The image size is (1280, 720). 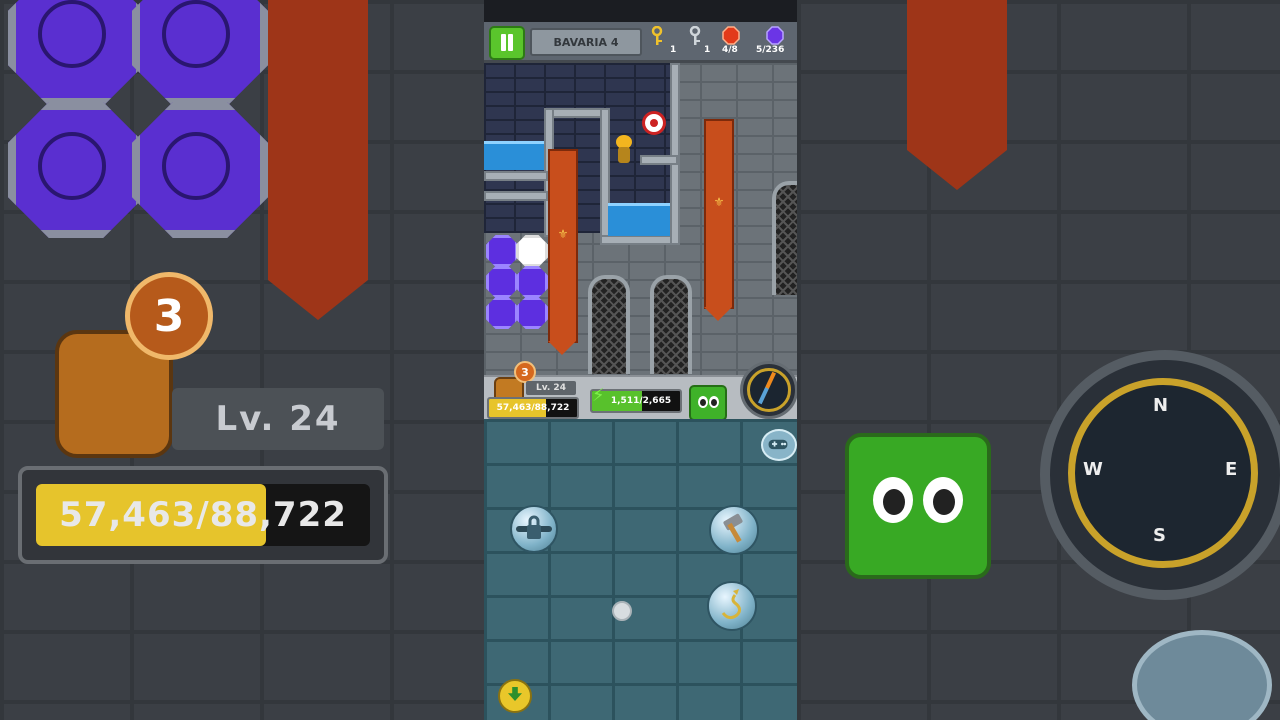 I want to click on pause-button, so click(x=507, y=43).